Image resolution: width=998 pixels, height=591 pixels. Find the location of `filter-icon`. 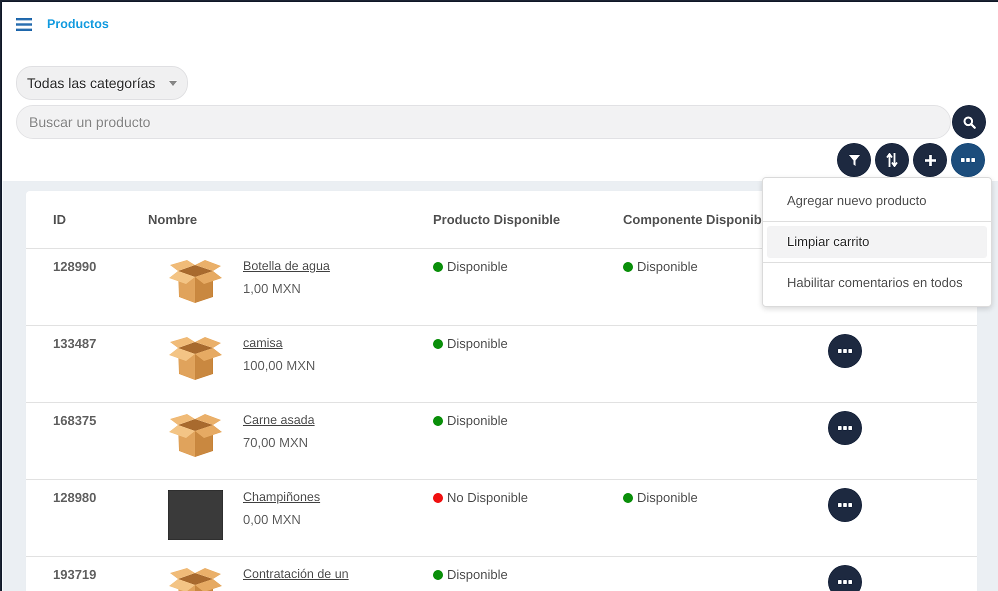

filter-icon is located at coordinates (854, 160).